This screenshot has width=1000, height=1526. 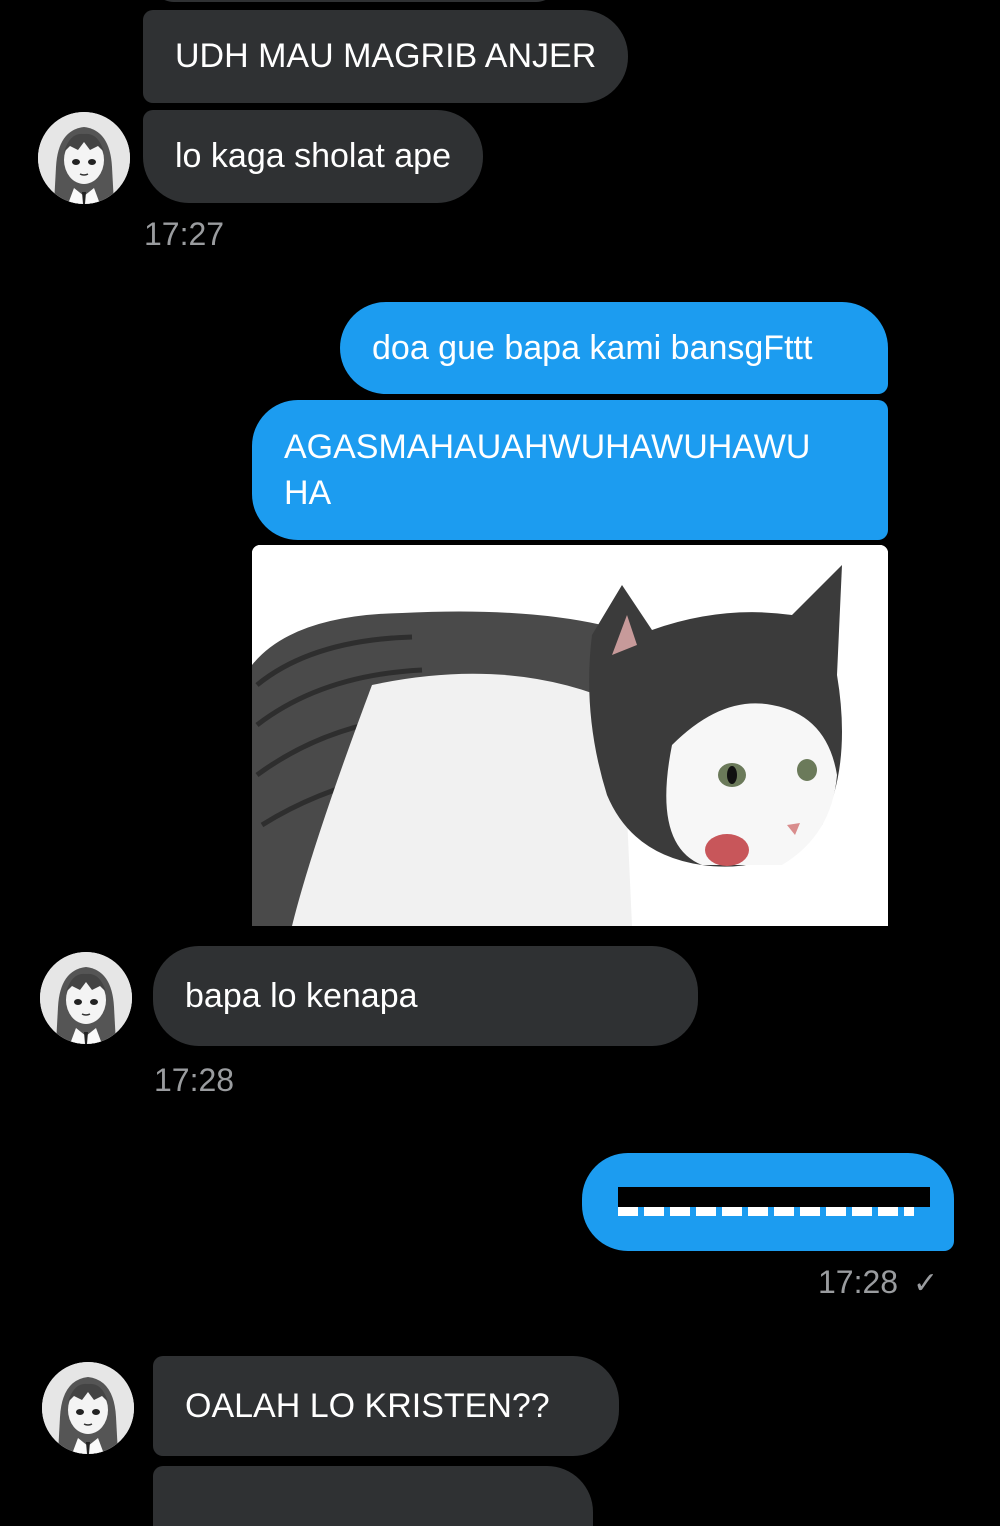 I want to click on outgoing-message-2: AGASMAHAUAHWUHAWUHAWU HA, so click(x=570, y=470).